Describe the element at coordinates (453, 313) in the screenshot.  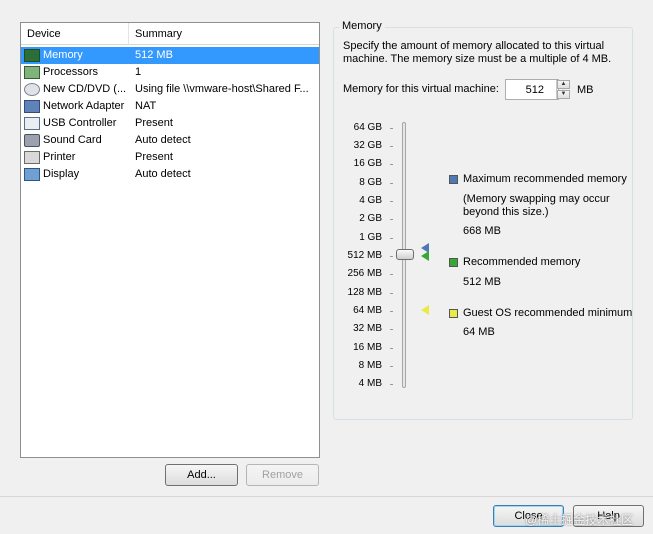
I see `minimum-swatch-icon` at that location.